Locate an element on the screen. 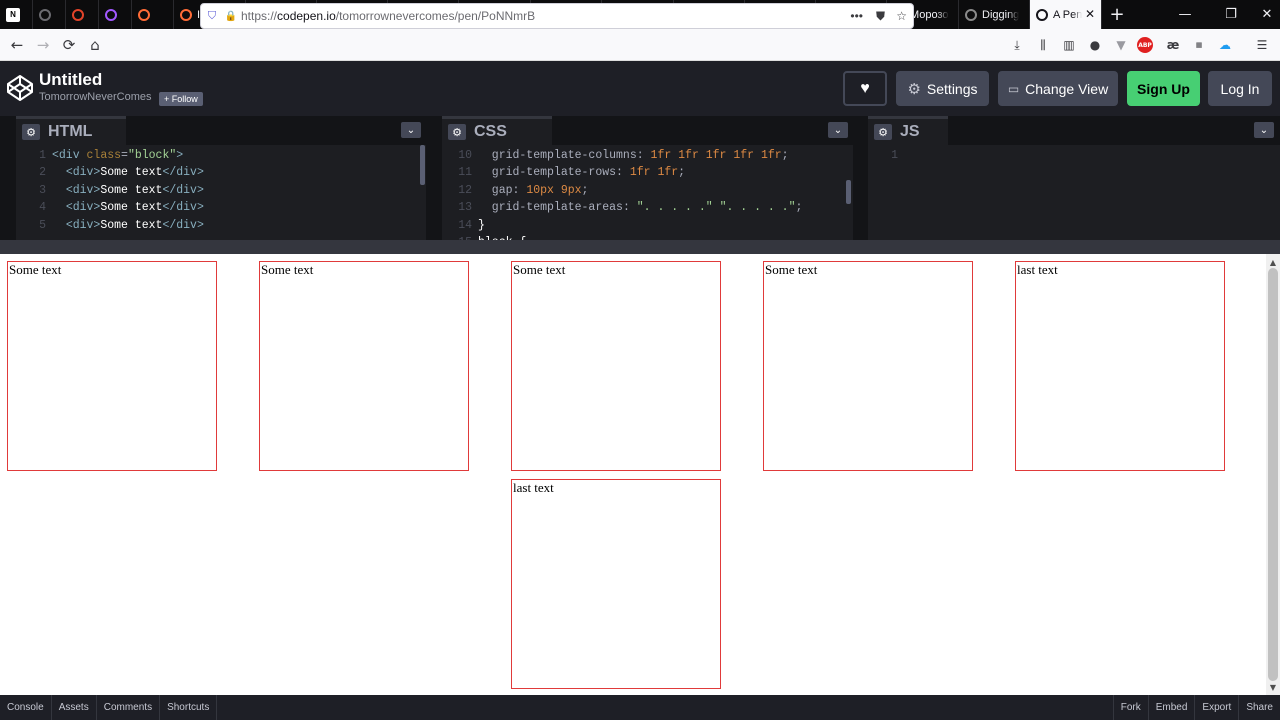  html-editor-tab: ⚙ HTML is located at coordinates (71, 130).